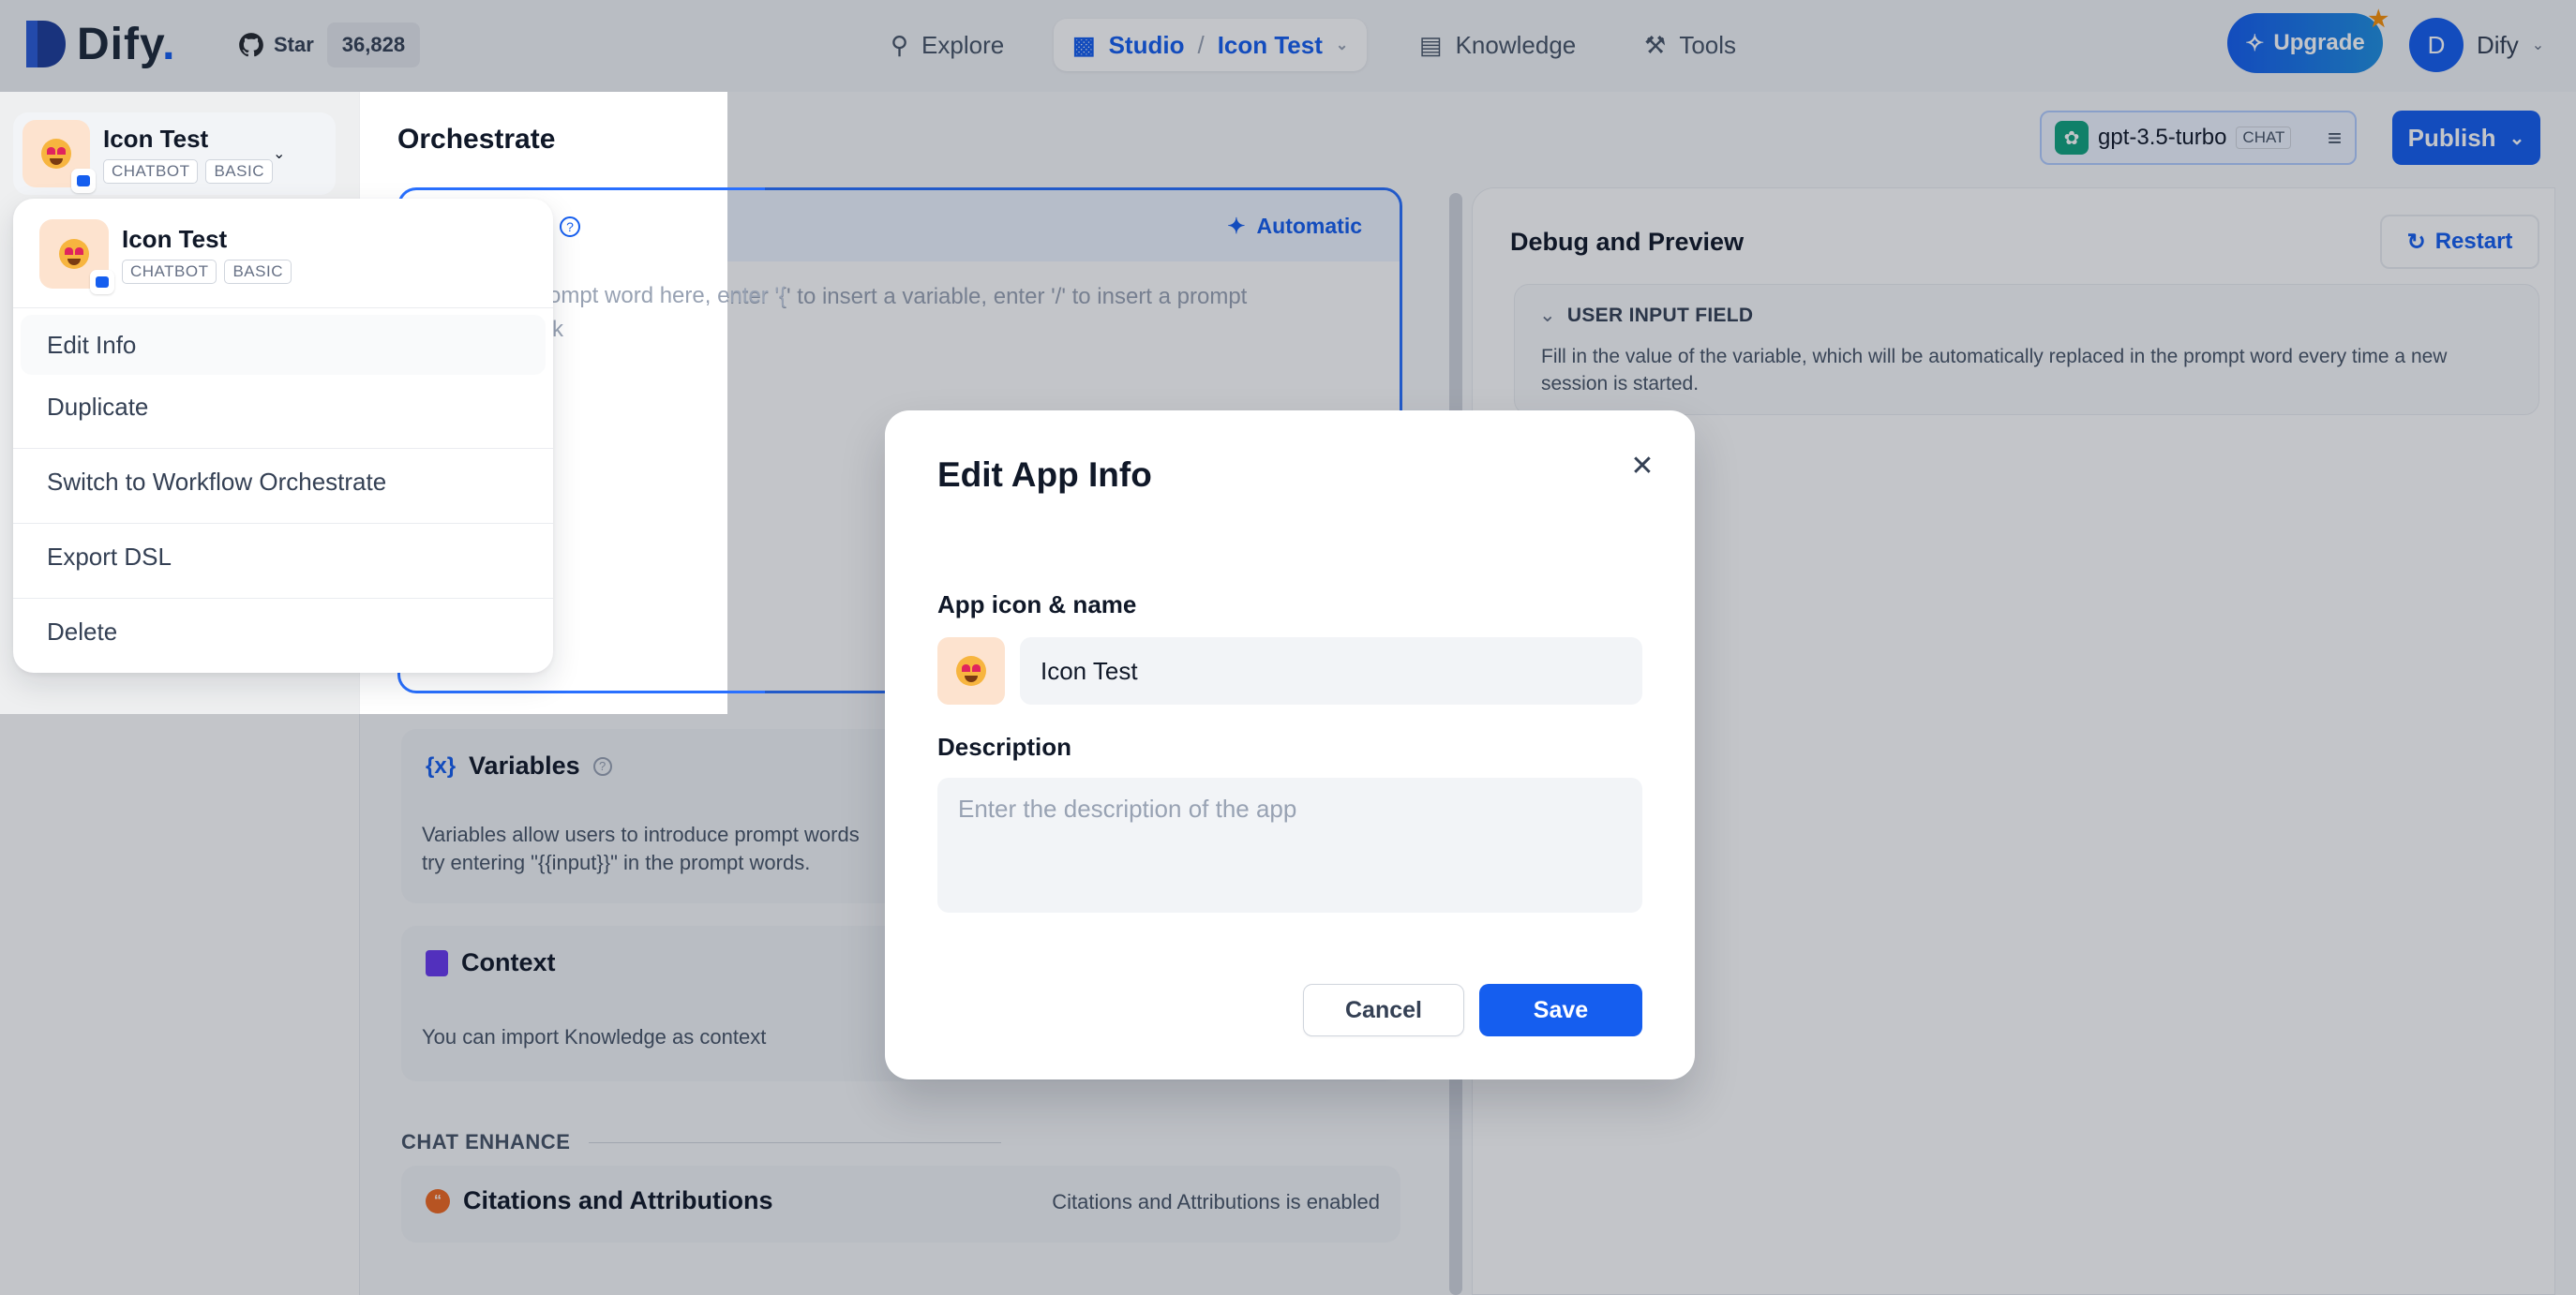 This screenshot has height=1295, width=2576. I want to click on save-button: Save, so click(1560, 1010).